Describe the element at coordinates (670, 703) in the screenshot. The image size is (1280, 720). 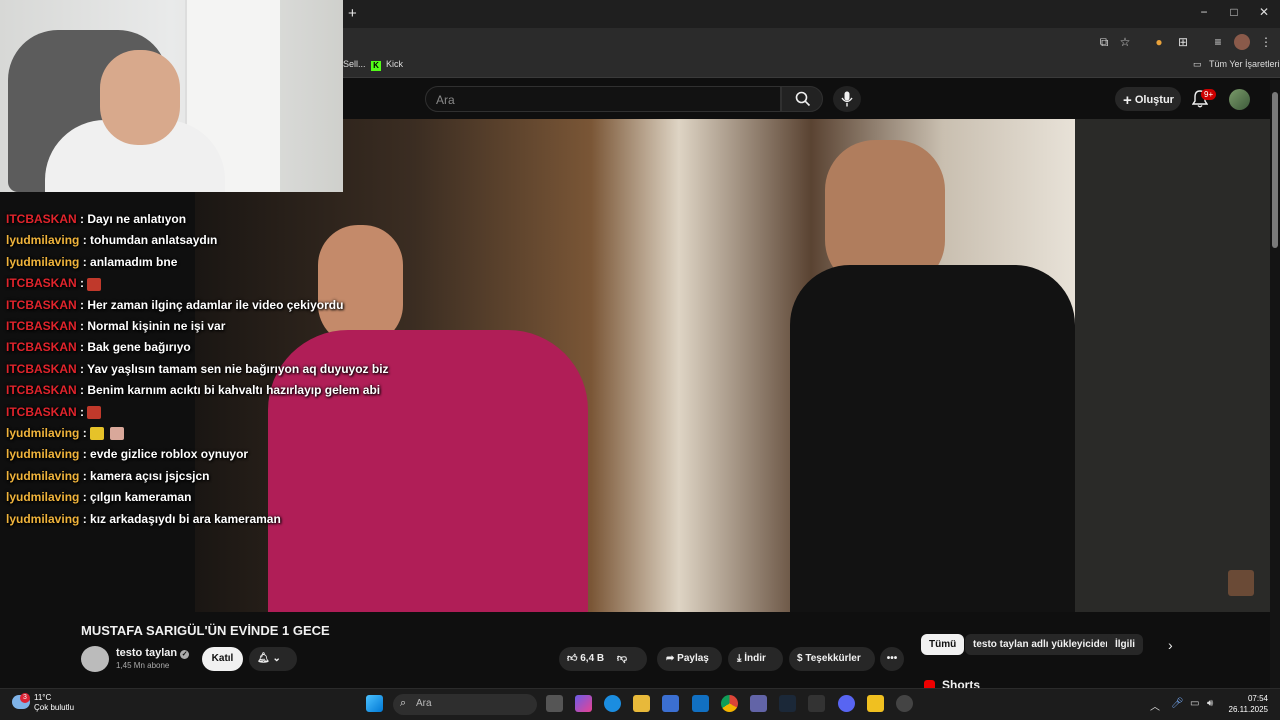
I see `store-icon` at that location.